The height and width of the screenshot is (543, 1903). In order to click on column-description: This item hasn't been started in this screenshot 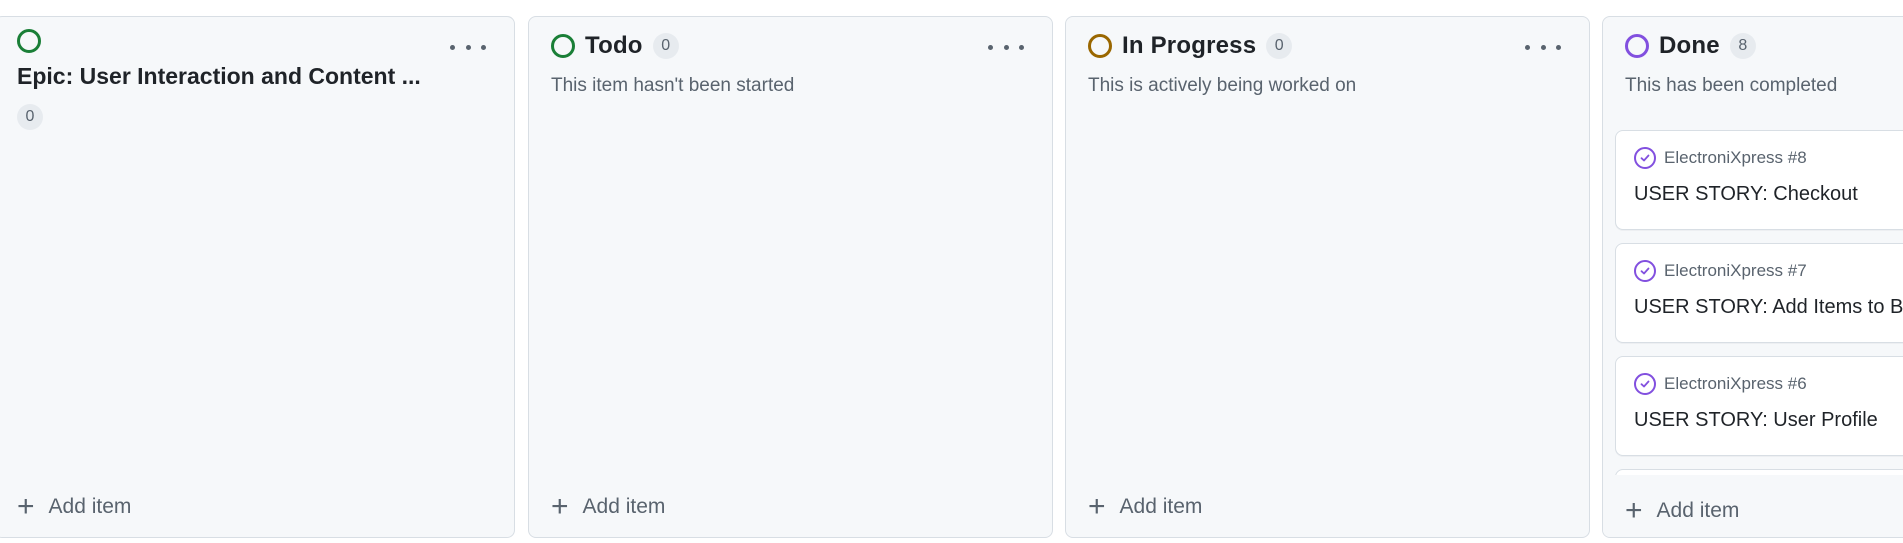, I will do `click(673, 85)`.